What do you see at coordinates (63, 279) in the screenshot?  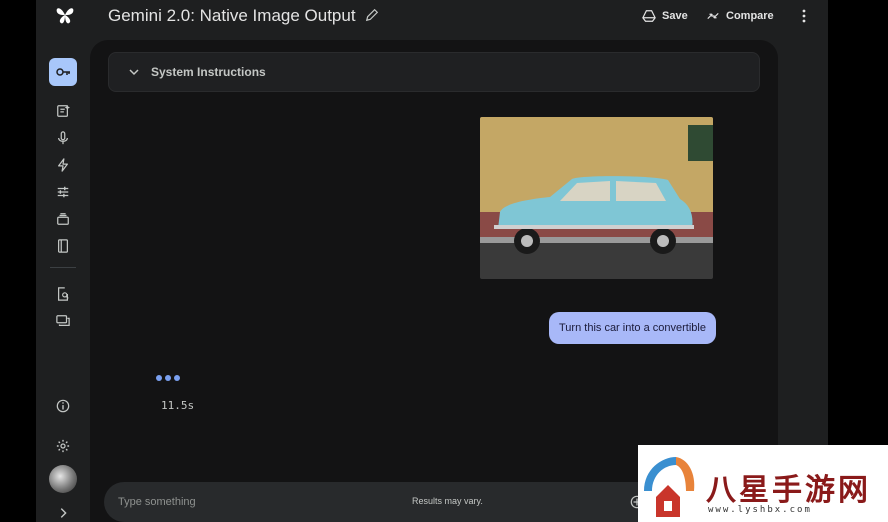 I see `sidebar` at bounding box center [63, 279].